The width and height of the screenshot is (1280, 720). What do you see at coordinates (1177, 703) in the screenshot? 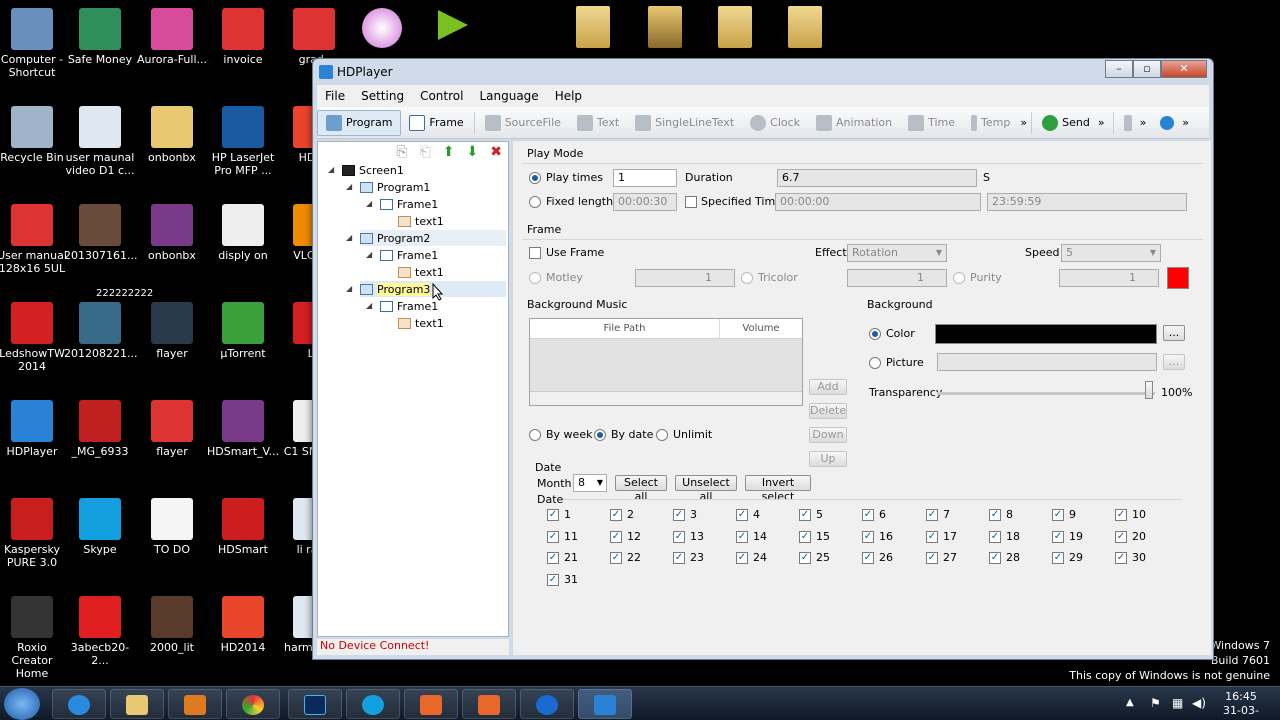
I see `network-icon: ▦` at bounding box center [1177, 703].